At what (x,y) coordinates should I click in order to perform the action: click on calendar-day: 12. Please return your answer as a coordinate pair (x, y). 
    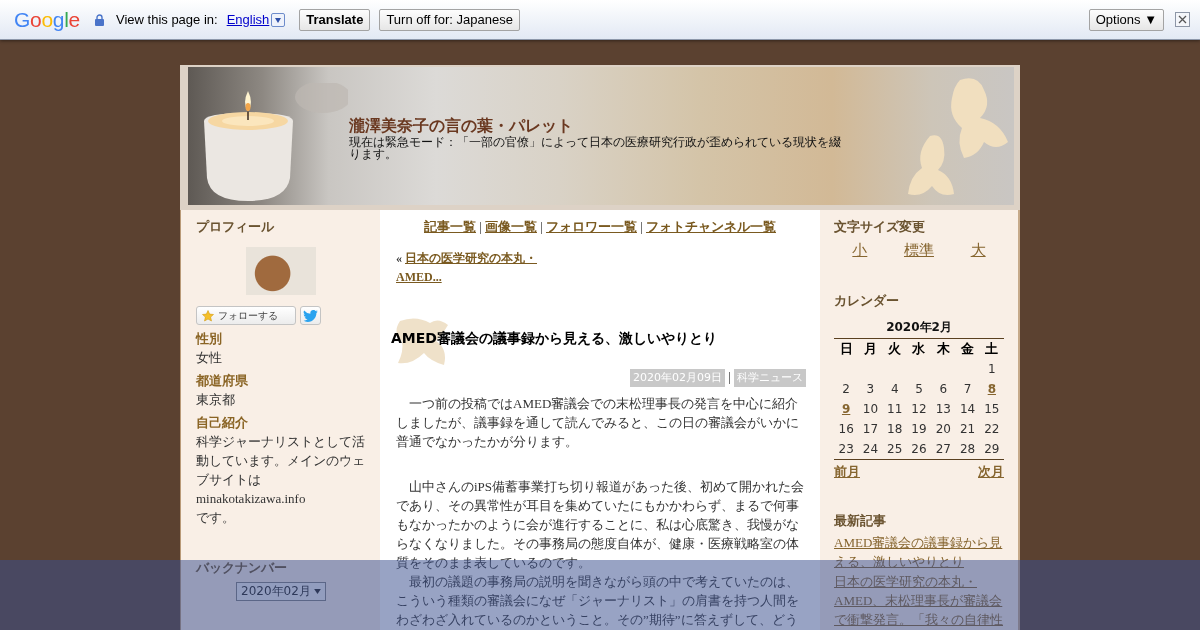
    Looking at the image, I should click on (919, 409).